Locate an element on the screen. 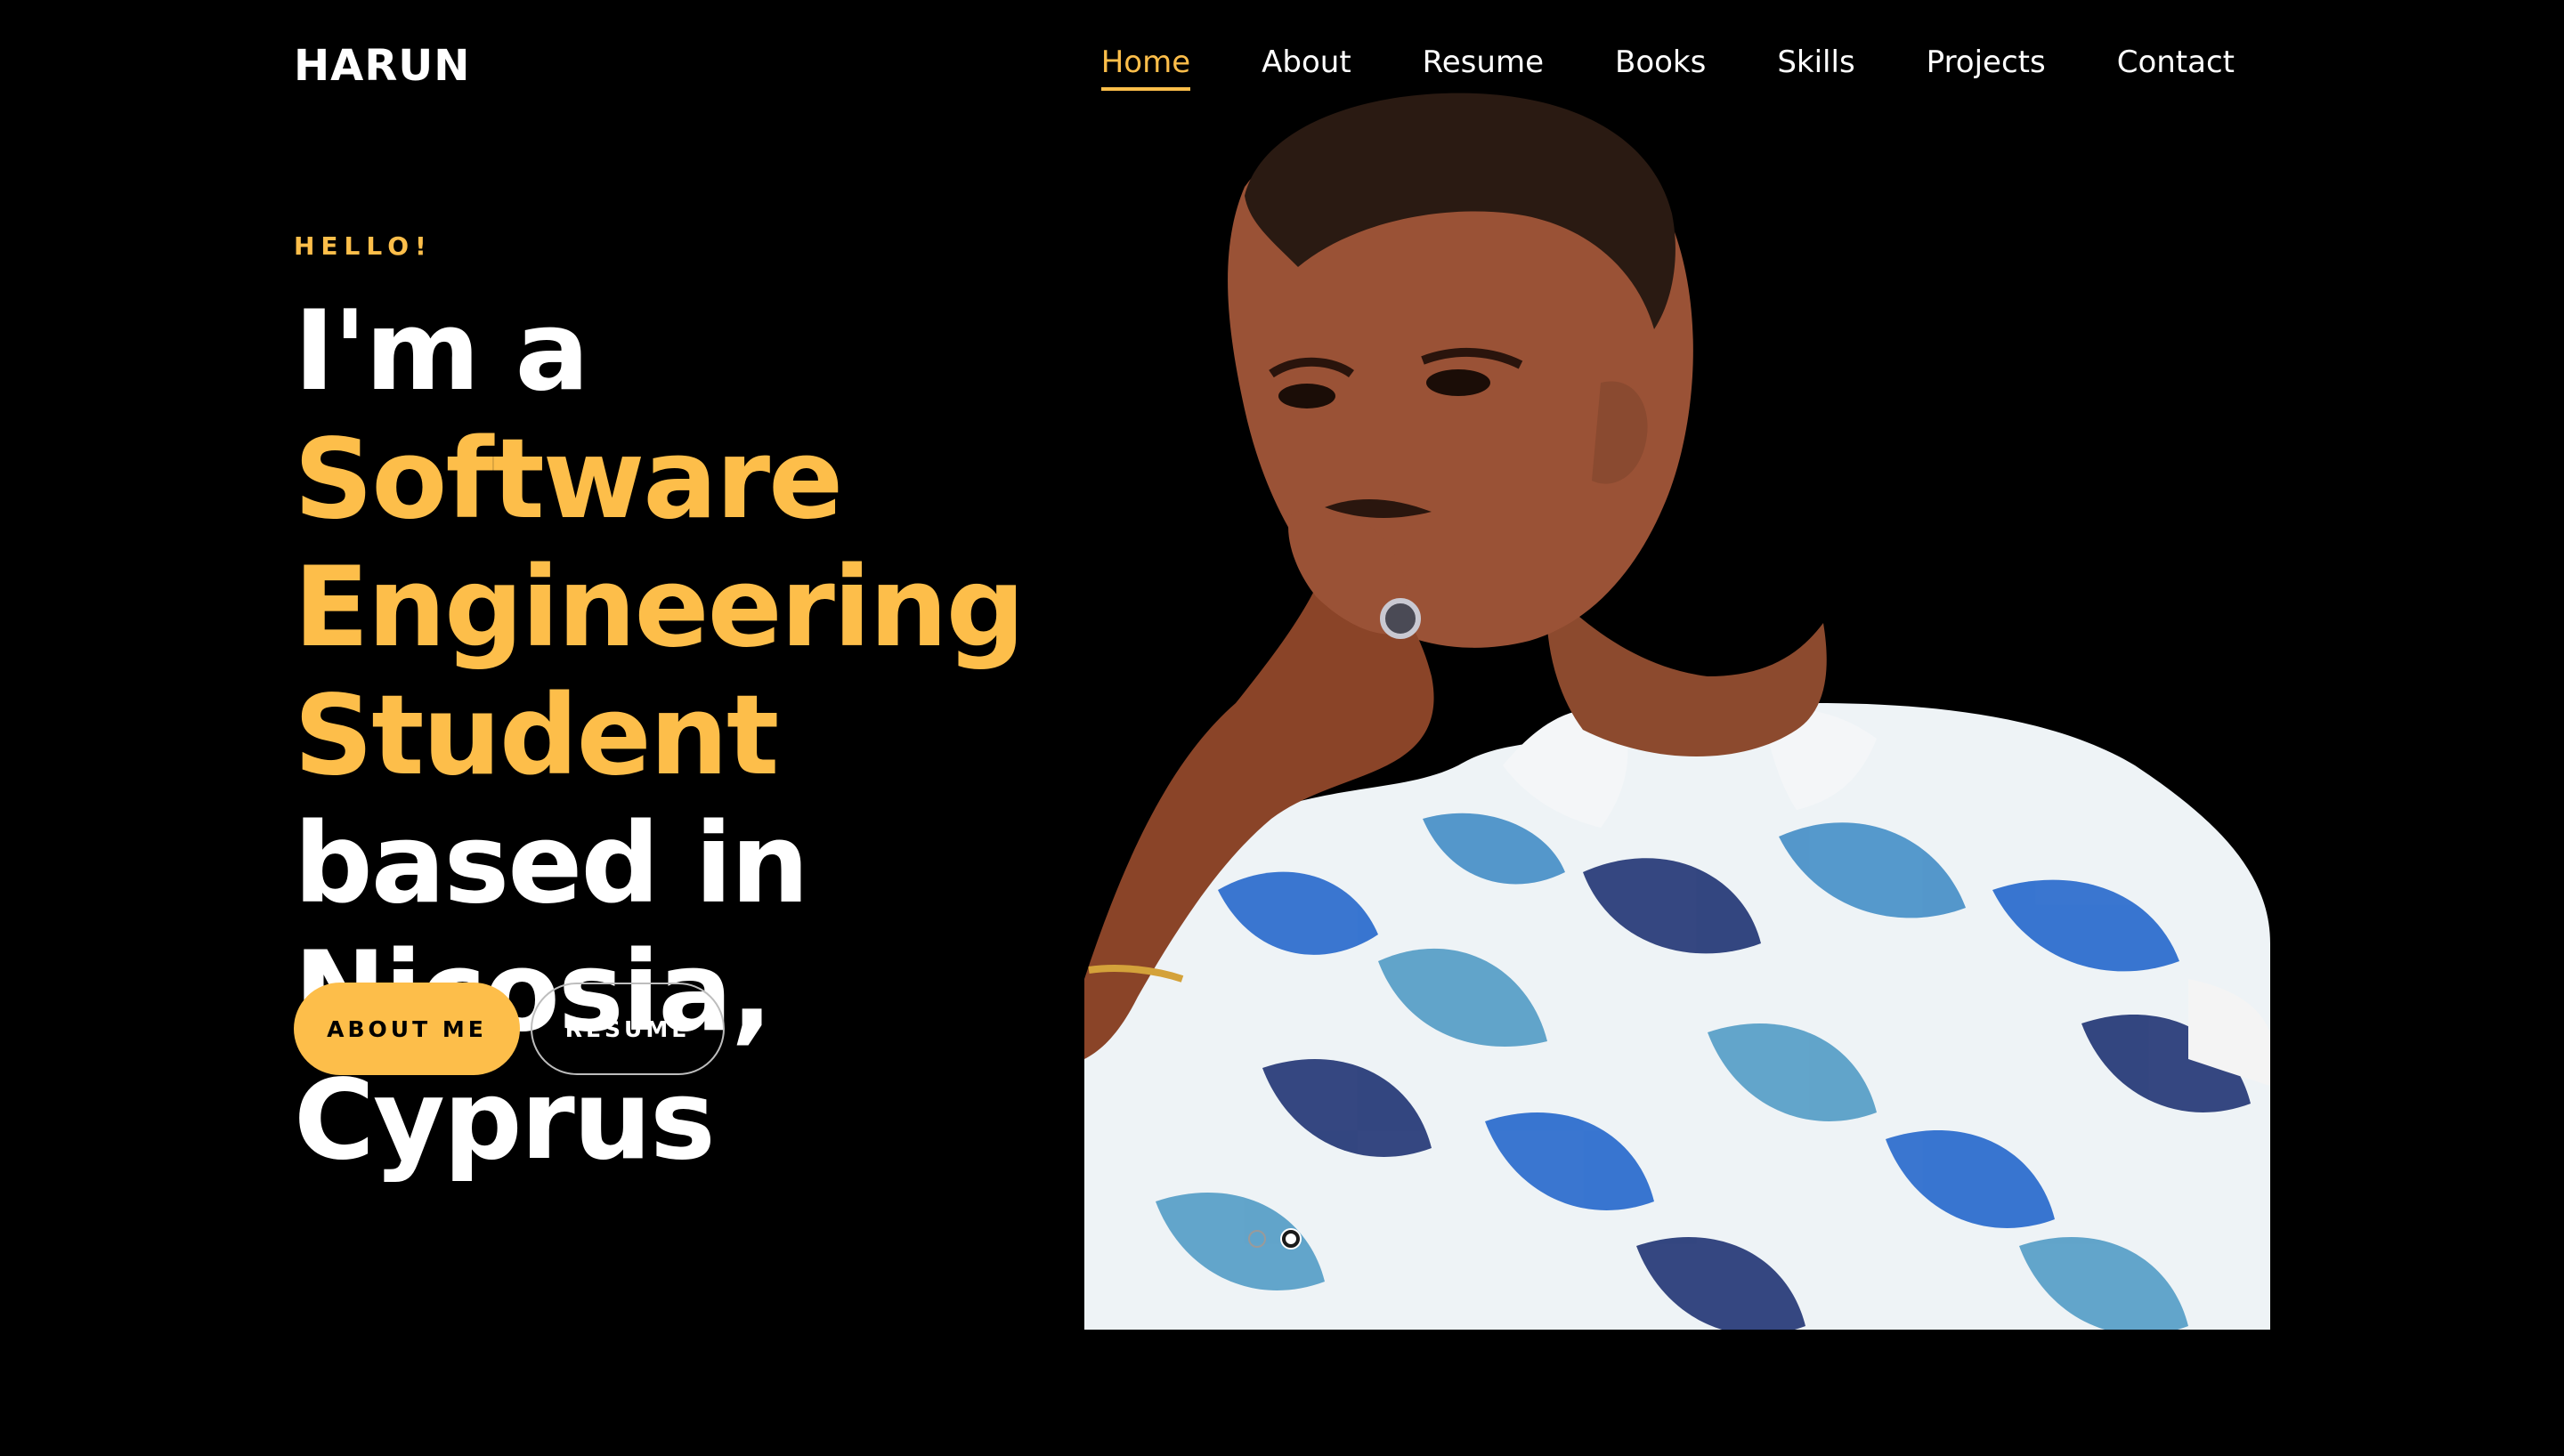 Image resolution: width=2564 pixels, height=1456 pixels. hero-buttons: ABOUT ME RESUME is located at coordinates (509, 1029).